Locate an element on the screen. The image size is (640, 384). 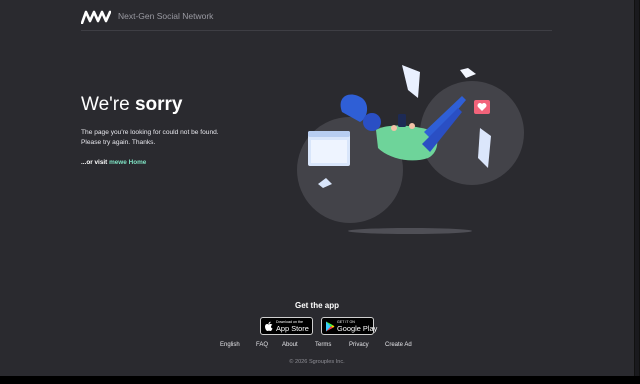
tagline: Next-Gen Social Network is located at coordinates (166, 16).